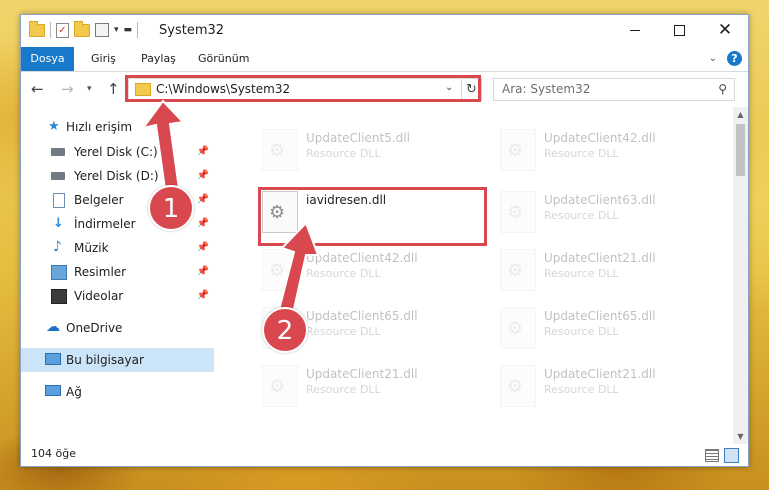 The height and width of the screenshot is (490, 769). What do you see at coordinates (230, 209) in the screenshot?
I see `annotation-arrows` at bounding box center [230, 209].